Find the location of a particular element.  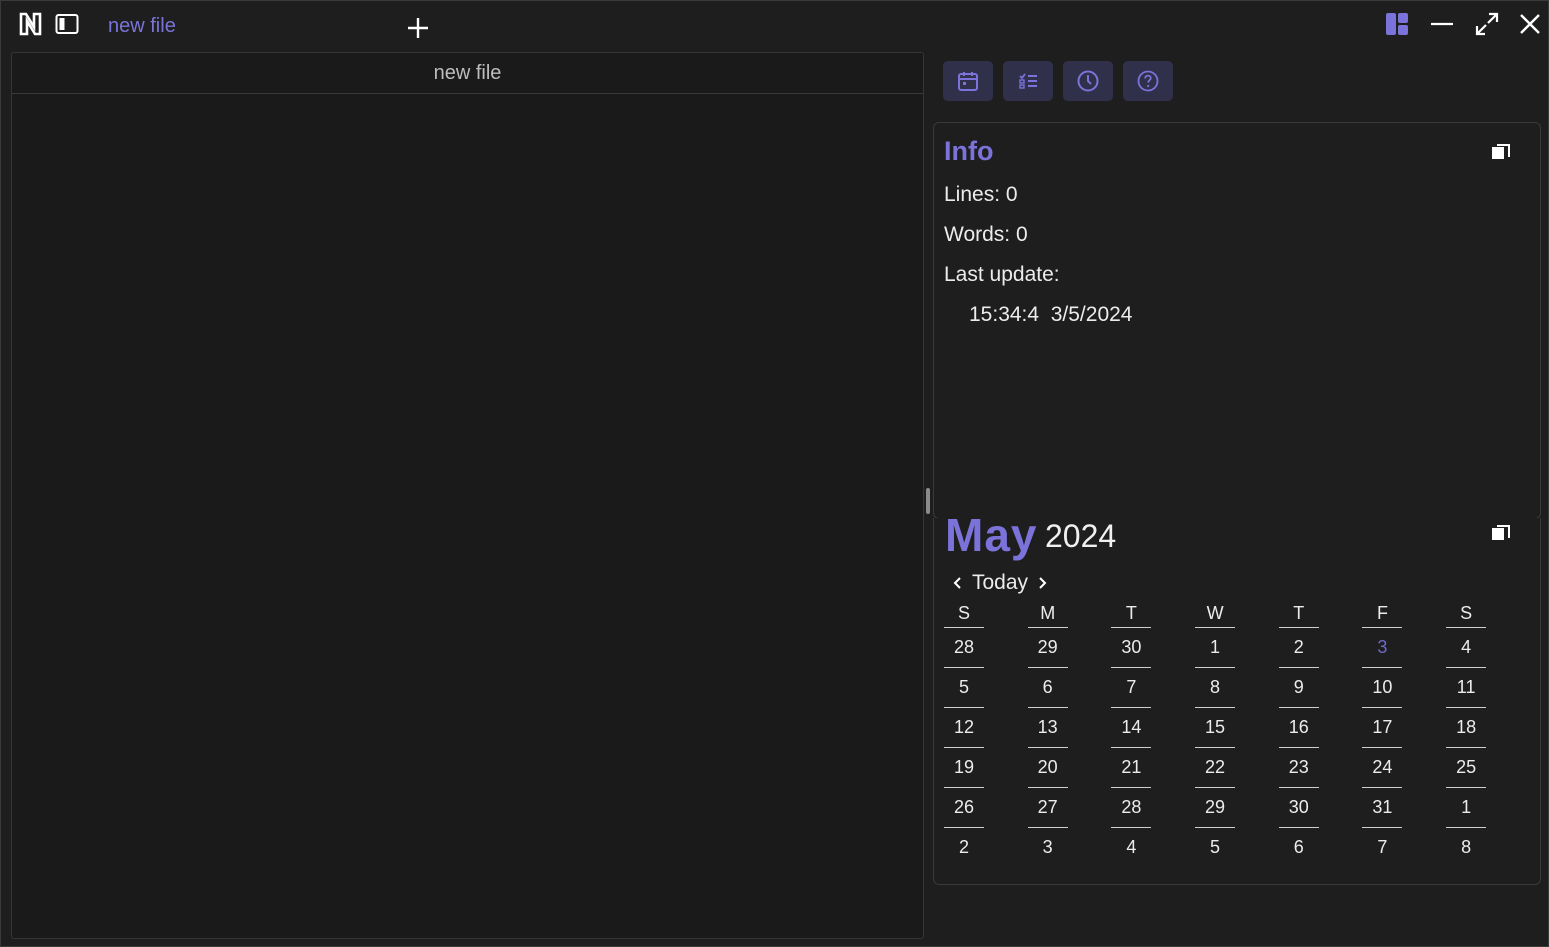

calendar-week-row: 5 6 7 8 9 10 11 is located at coordinates (1224, 688).